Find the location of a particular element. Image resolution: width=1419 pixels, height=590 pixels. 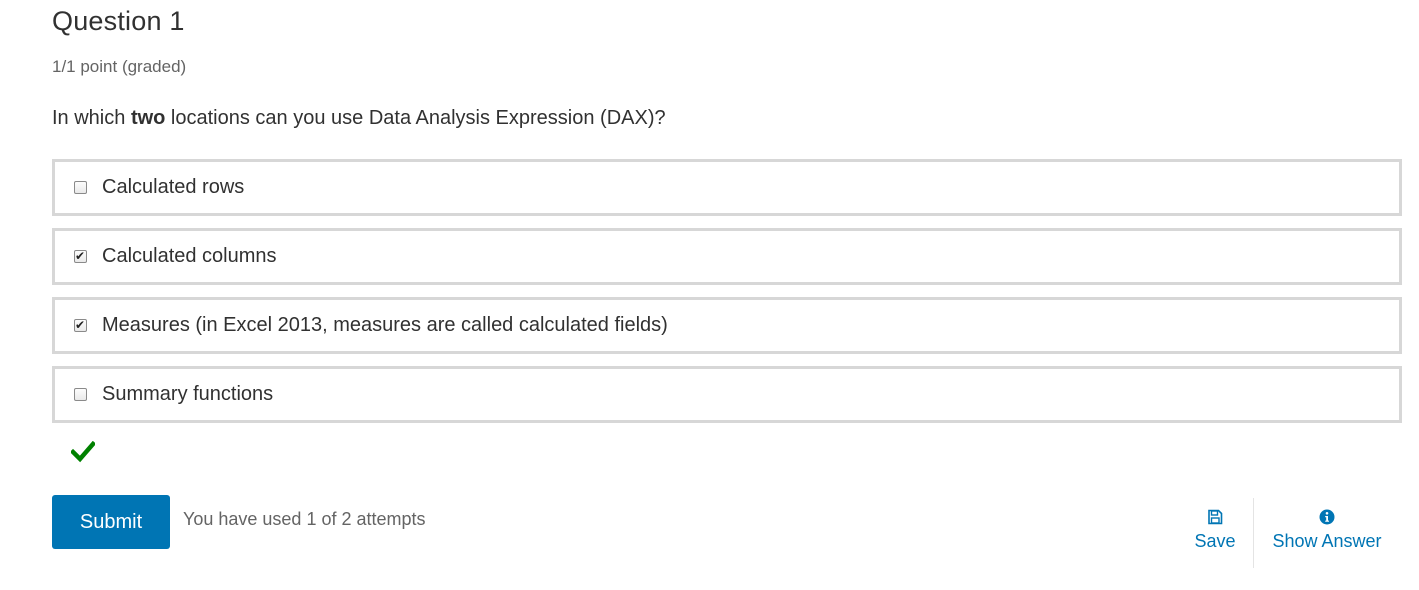

attempts-status: You have used 1 of 2 attempts is located at coordinates (304, 519).